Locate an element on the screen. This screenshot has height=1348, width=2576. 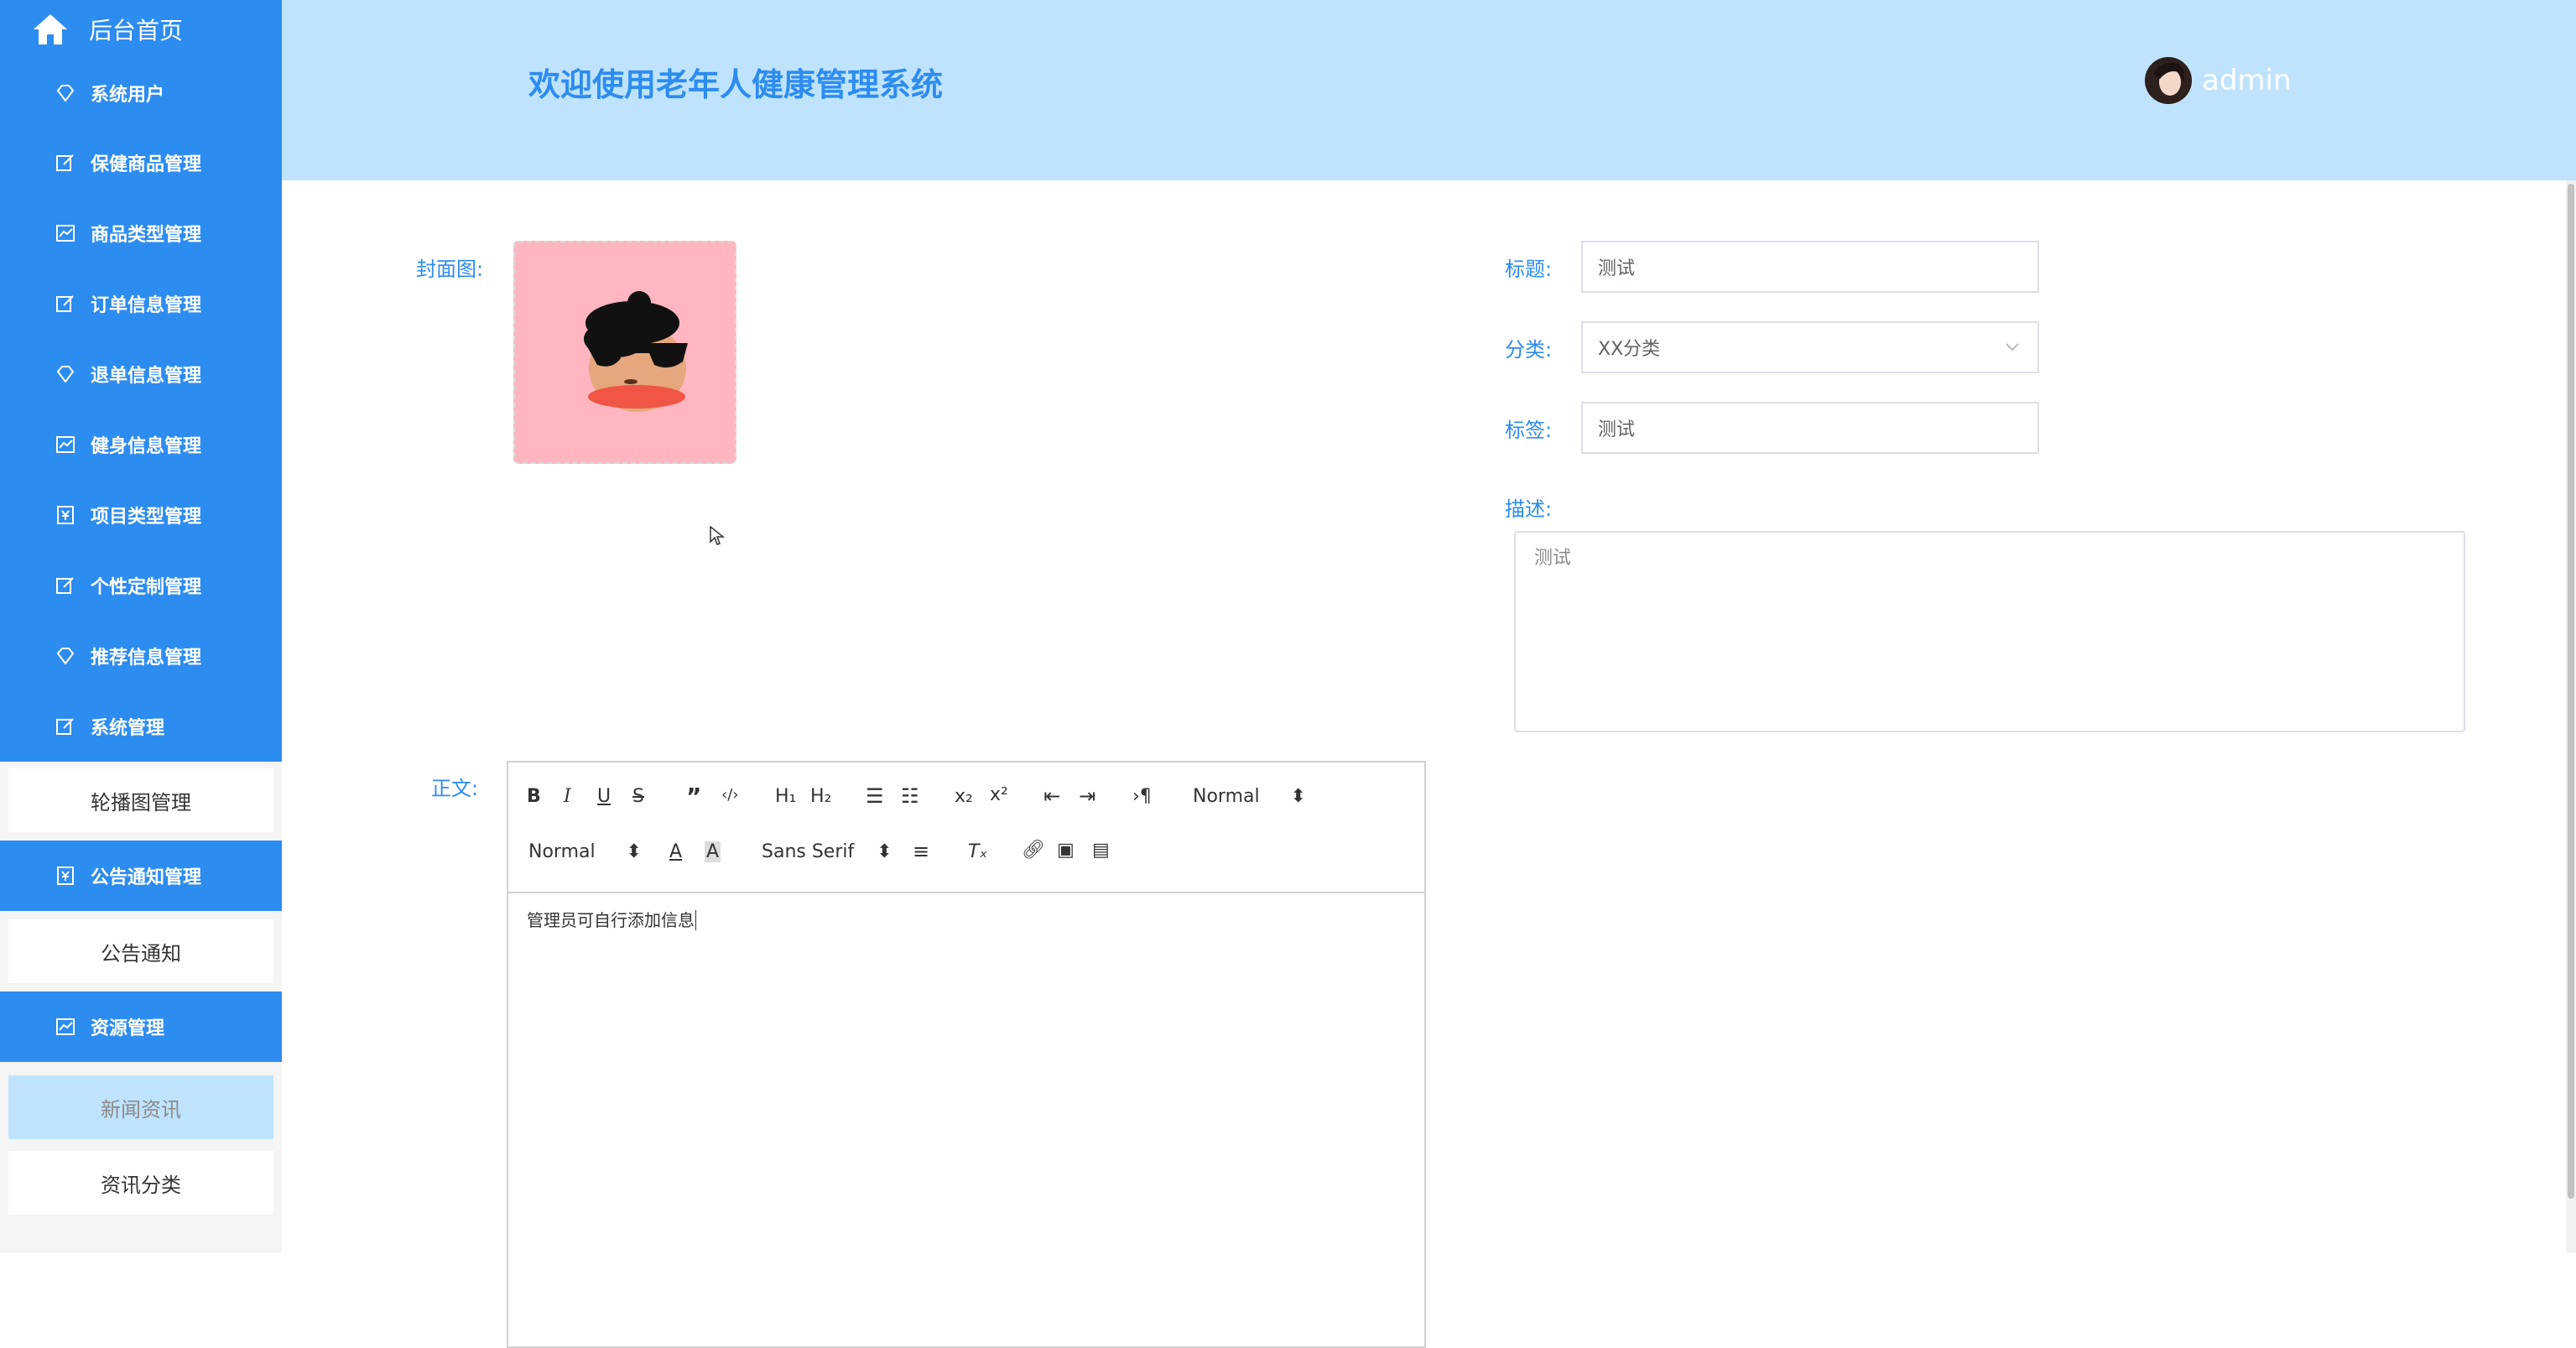
tag-input: 测试 is located at coordinates (1810, 428).